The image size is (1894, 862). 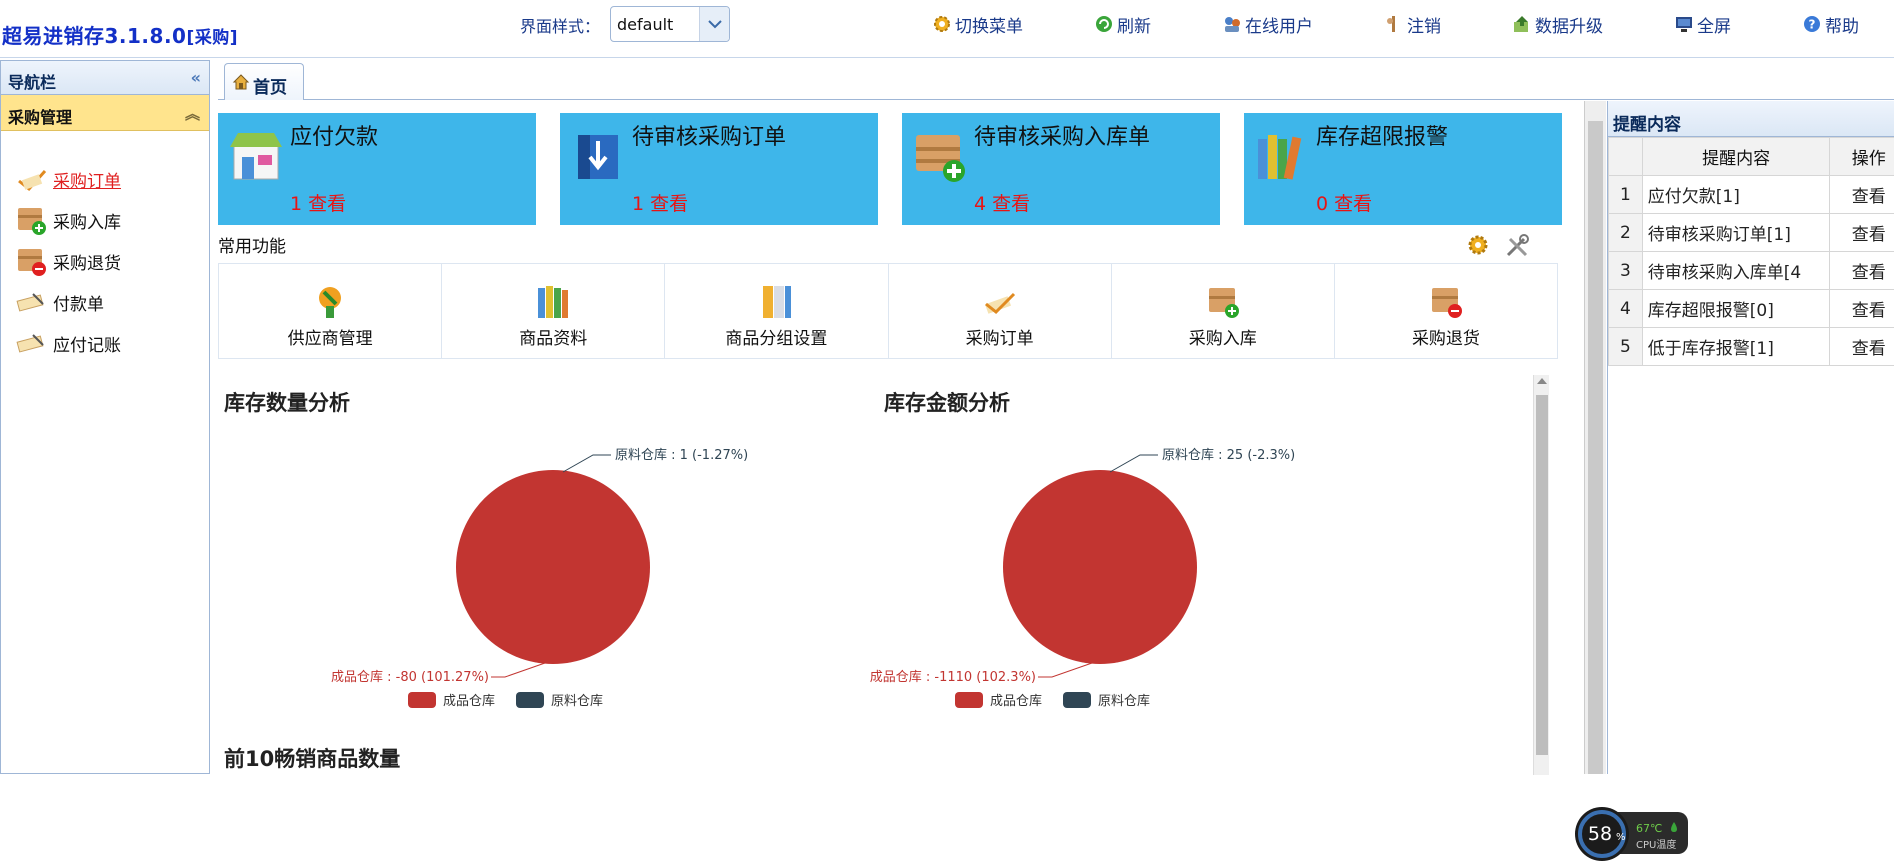 What do you see at coordinates (1223, 311) in the screenshot?
I see `func-purchase-inbound: 采购入库` at bounding box center [1223, 311].